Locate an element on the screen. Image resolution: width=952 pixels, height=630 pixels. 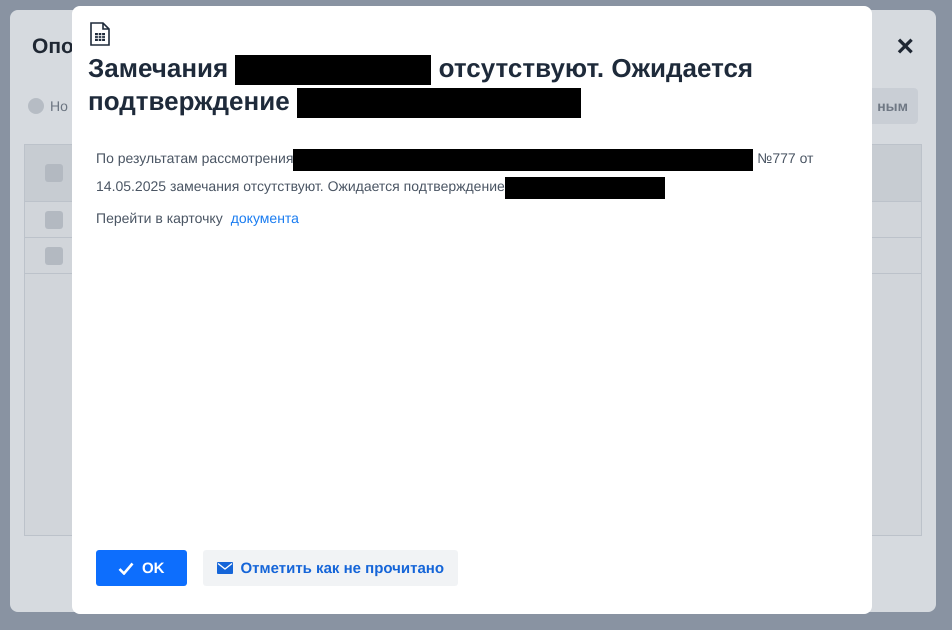
message-text: По результатам рассмотрения №777 от 14.05.2025 замечания отсутствуют. Ожидается подтверждение is located at coordinates (476, 172).